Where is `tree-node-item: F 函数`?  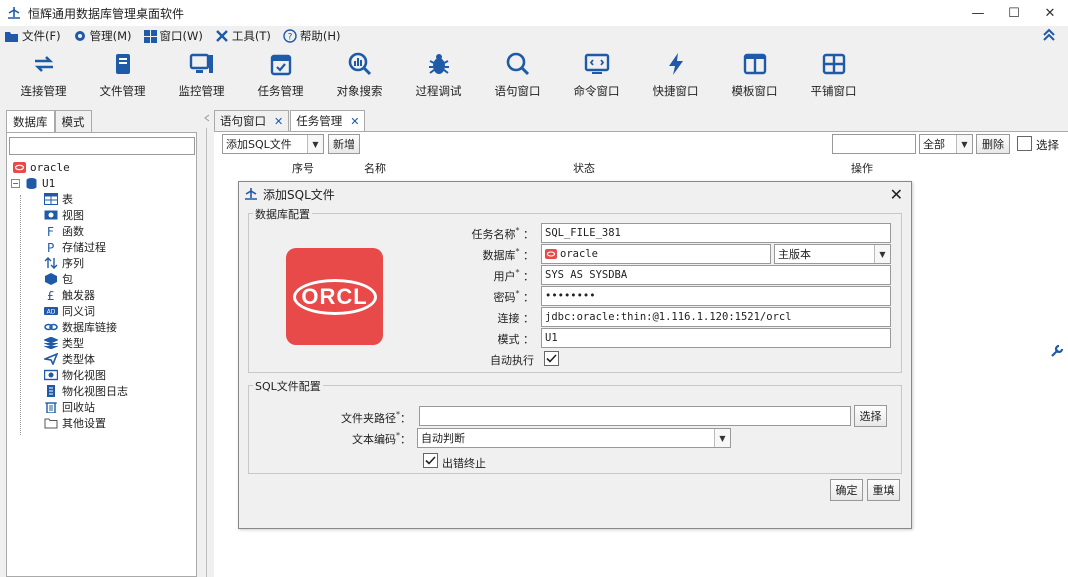
tree-node-item: F 函数 is located at coordinates (85, 231).